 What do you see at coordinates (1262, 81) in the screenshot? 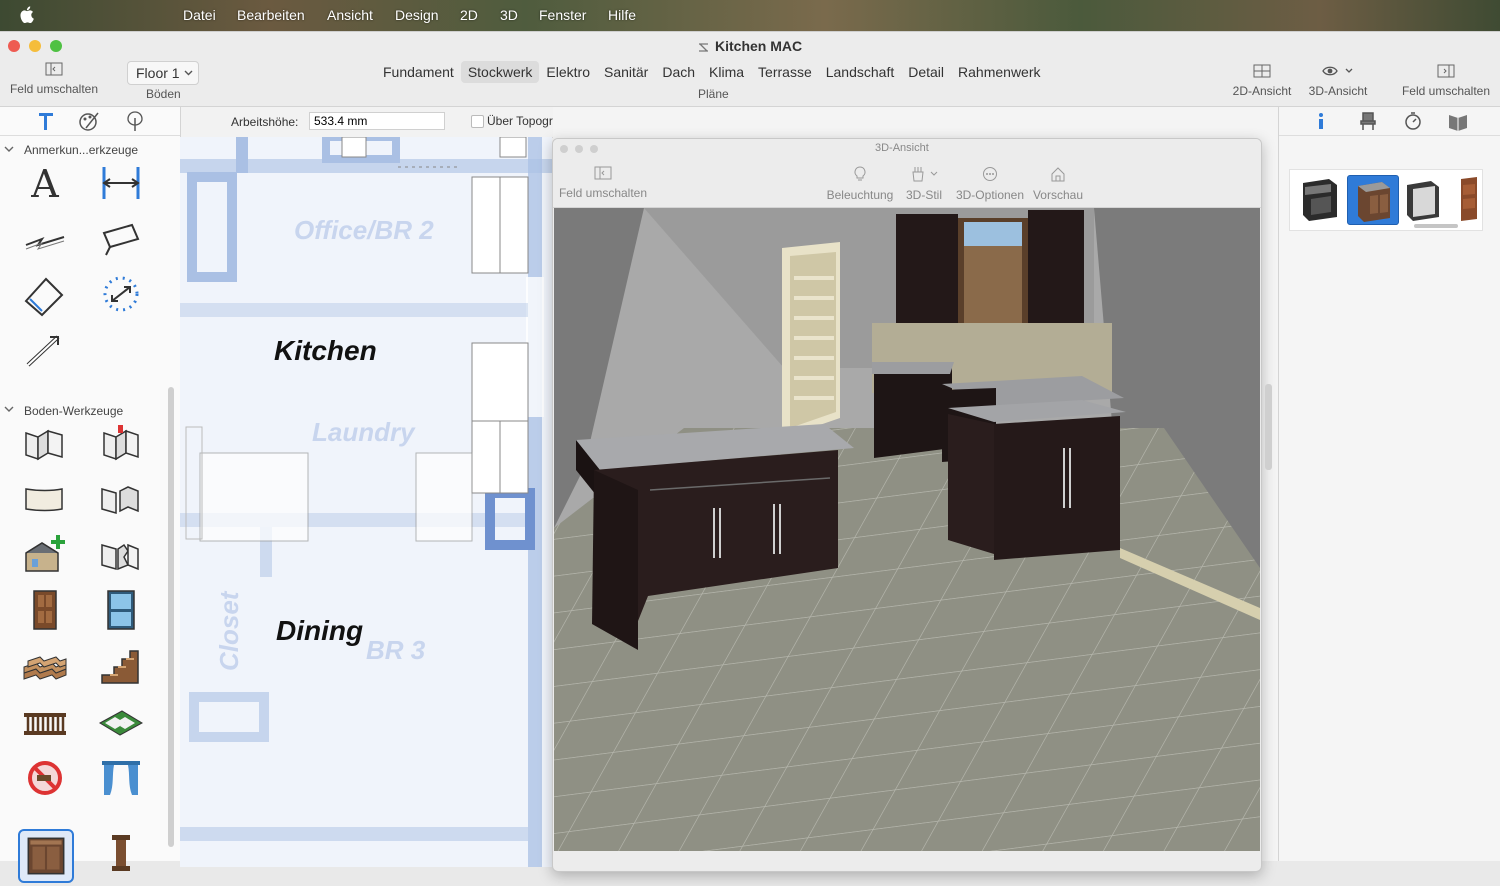
I see `view-2d-button: 2D-Ansicht` at bounding box center [1262, 81].